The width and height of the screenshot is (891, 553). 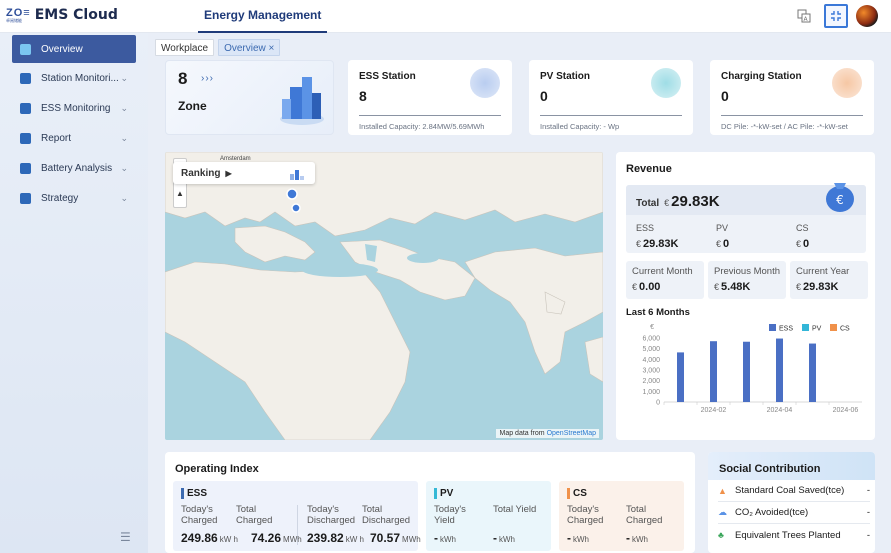 I want to click on fullscreen-icon, so click(x=836, y=16).